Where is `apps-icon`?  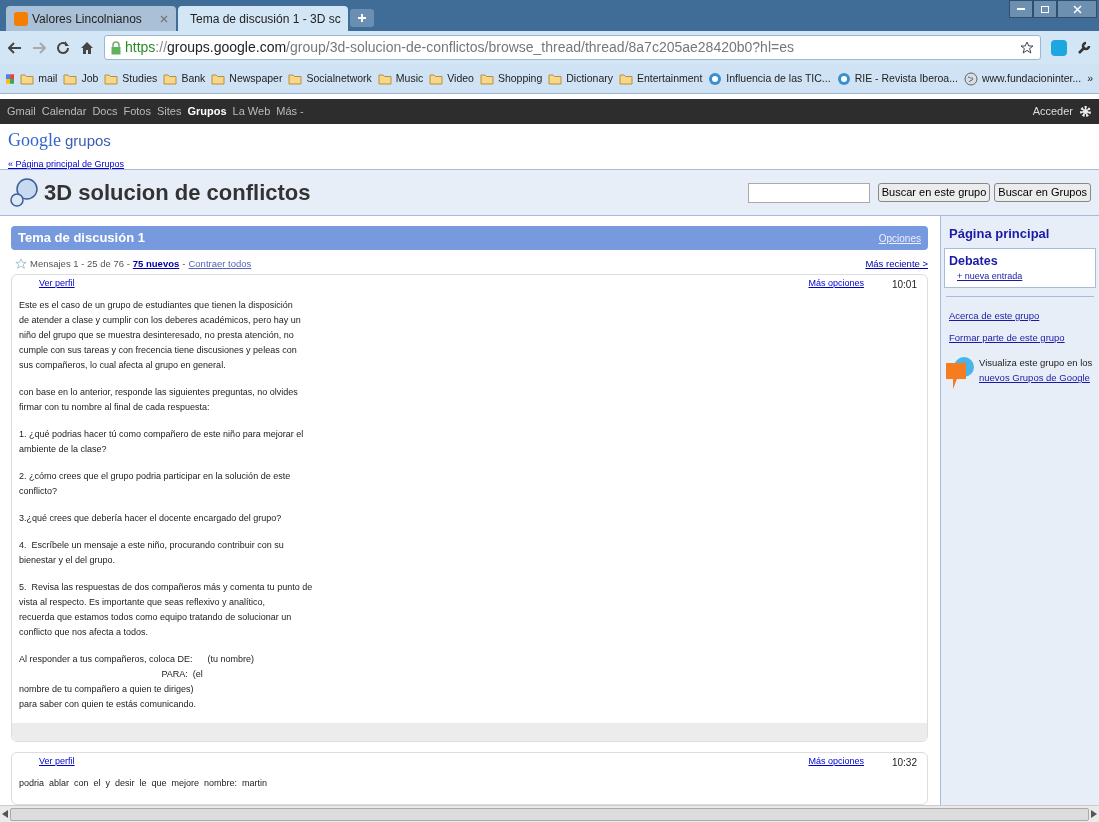 apps-icon is located at coordinates (10, 78).